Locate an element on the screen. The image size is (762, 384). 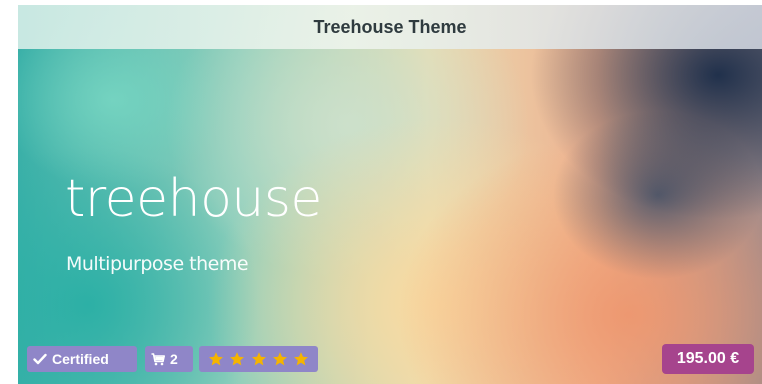
card-title-bar: Treehouse Theme is located at coordinates (390, 27).